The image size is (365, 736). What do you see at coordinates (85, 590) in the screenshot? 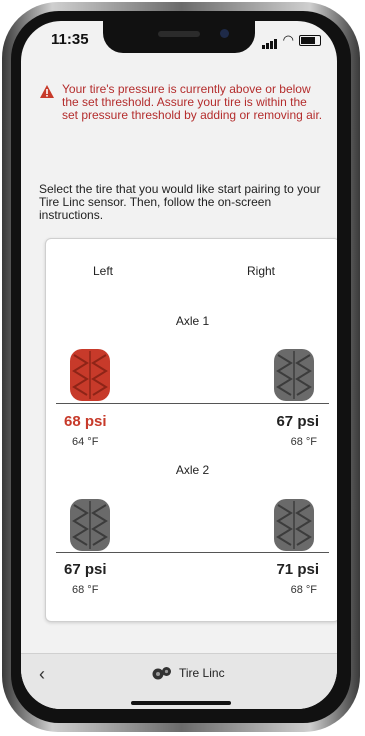
I see `axle2-left-temp: 68 °F` at bounding box center [85, 590].